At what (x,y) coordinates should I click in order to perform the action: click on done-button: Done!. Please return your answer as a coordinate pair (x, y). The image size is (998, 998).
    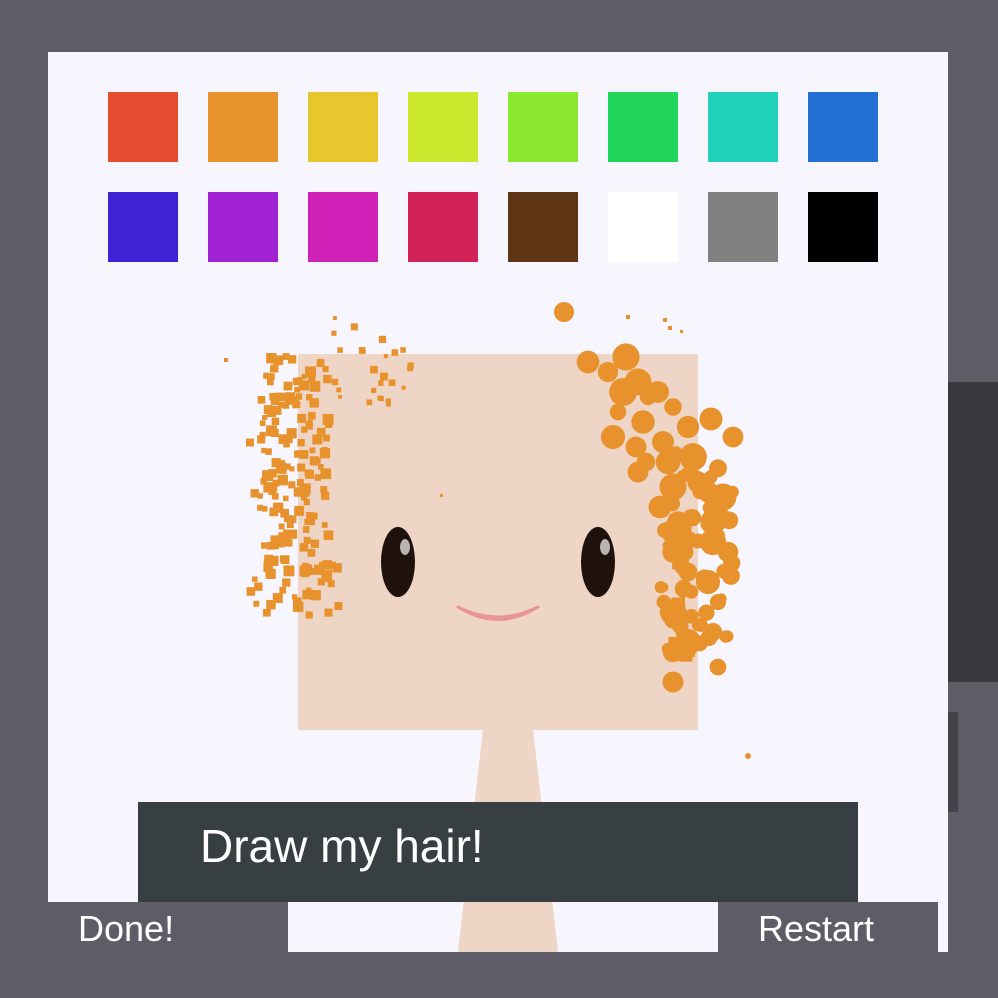
    Looking at the image, I should click on (168, 927).